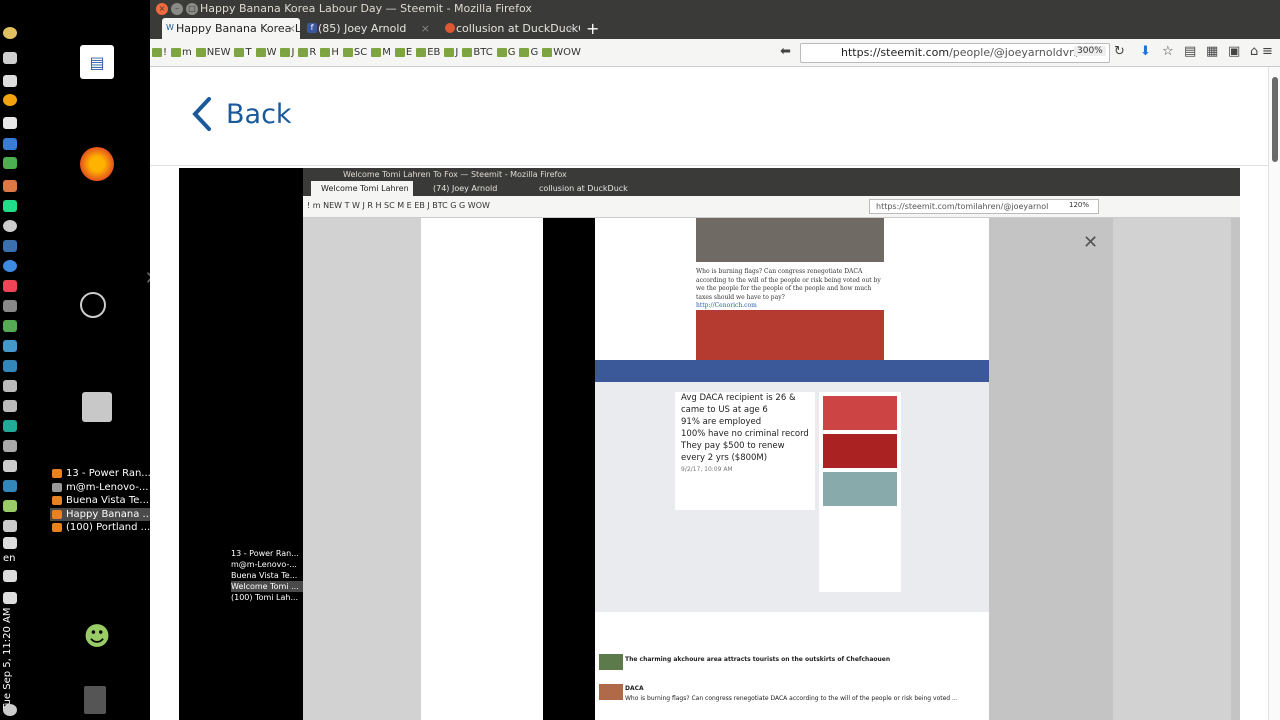  Describe the element at coordinates (95, 700) in the screenshot. I see `trash-desktop-icon` at that location.